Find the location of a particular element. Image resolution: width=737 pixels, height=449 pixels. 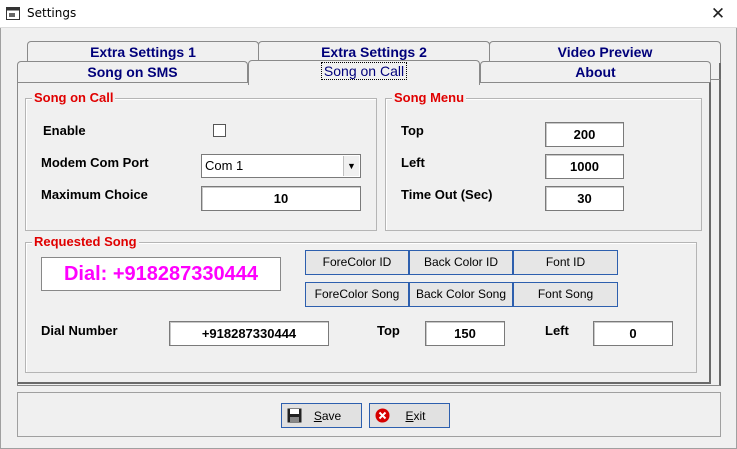

tab-video-preview: Video Preview is located at coordinates (605, 52).